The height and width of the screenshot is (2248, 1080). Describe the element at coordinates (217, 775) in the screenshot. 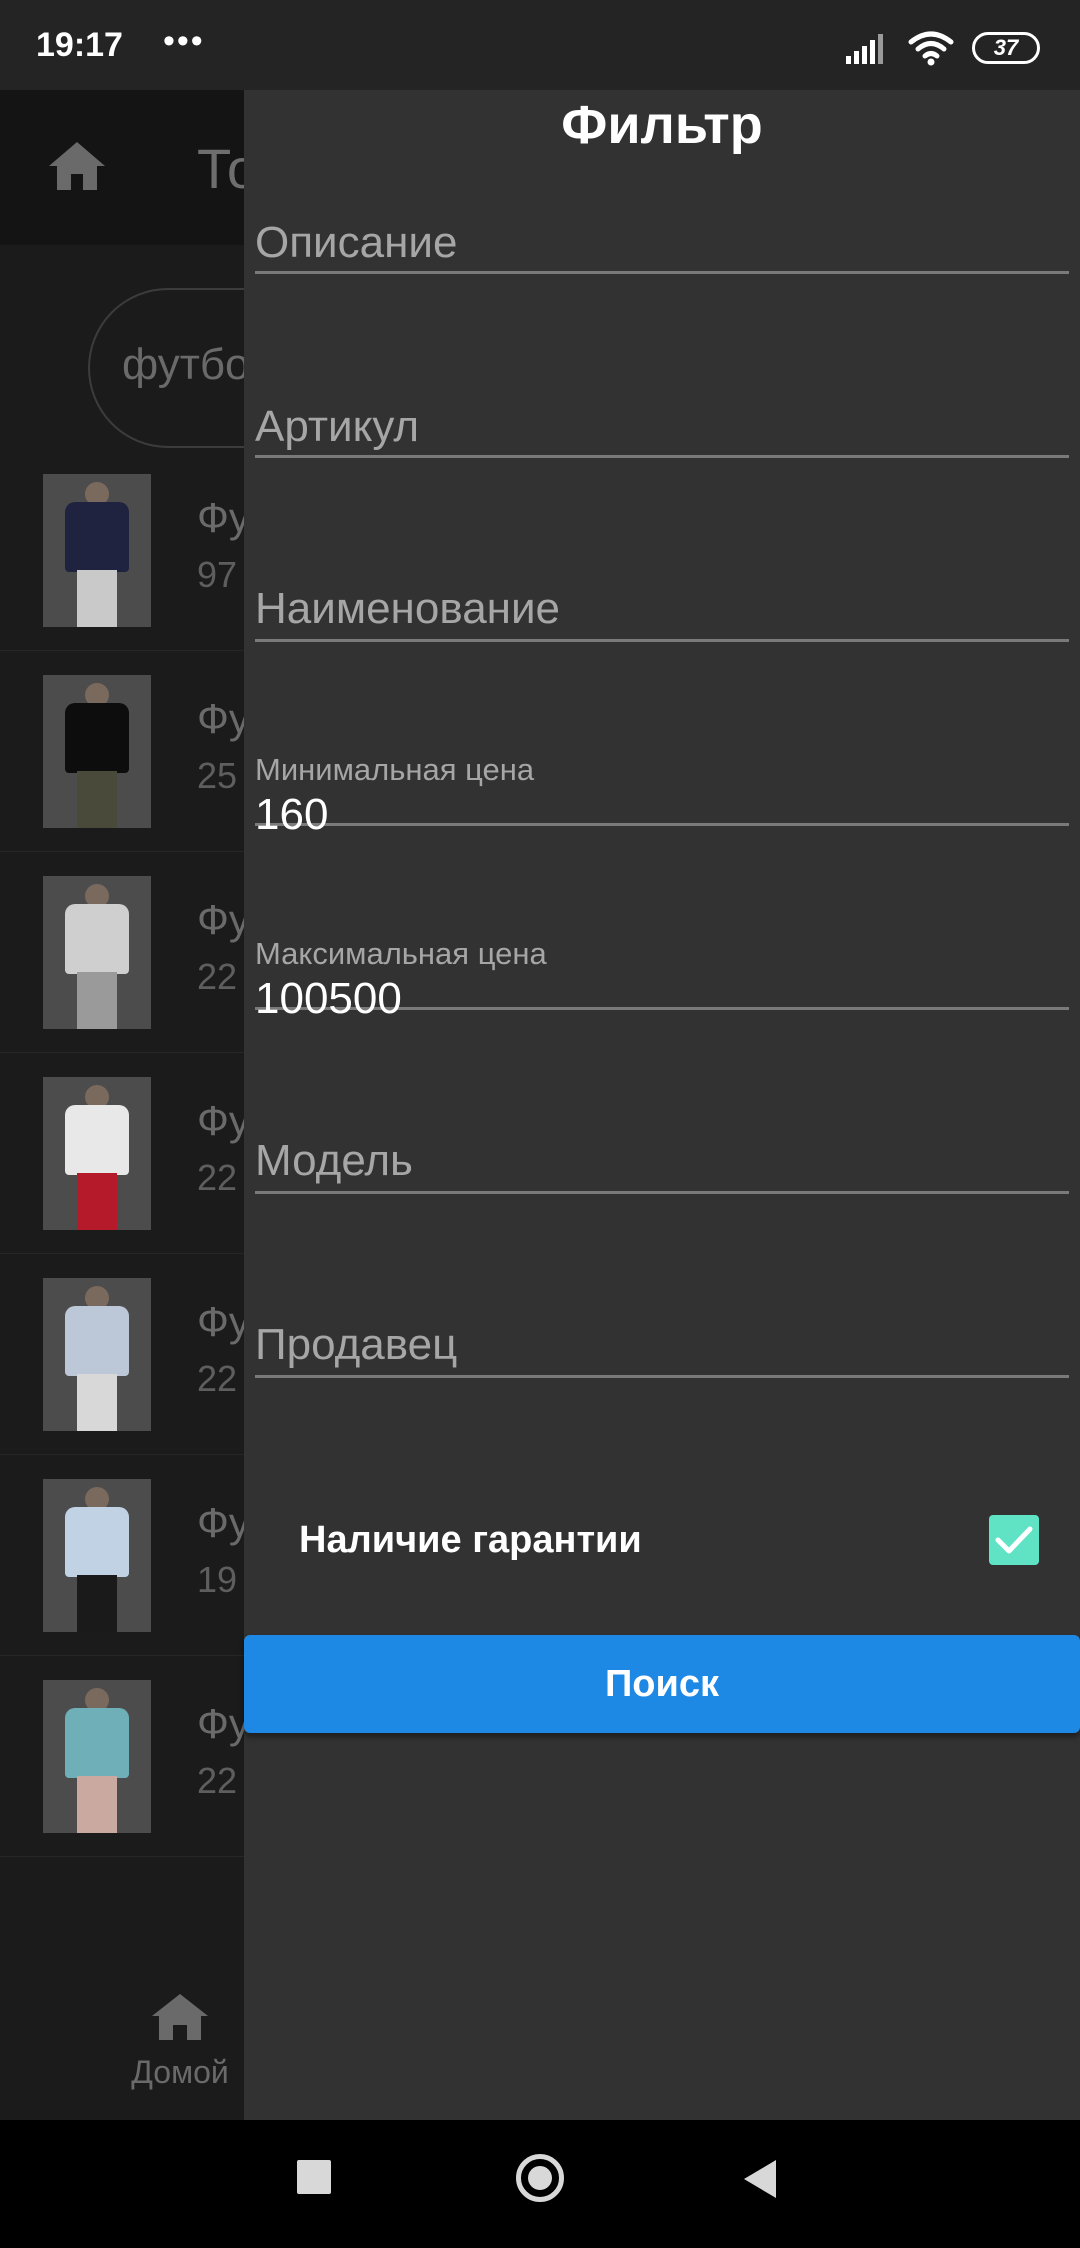

I see `product-price: 25` at that location.